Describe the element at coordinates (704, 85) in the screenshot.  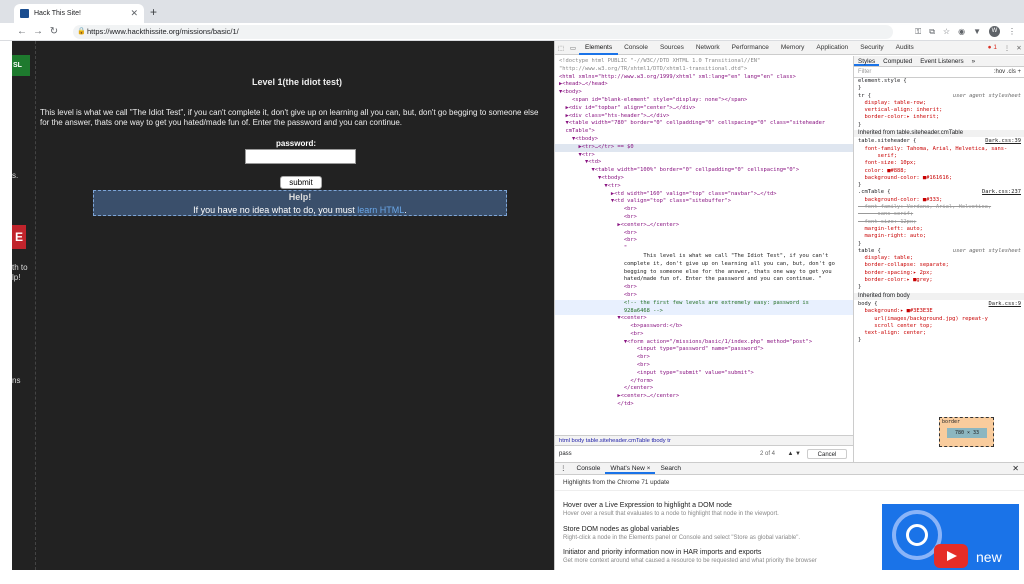
I see `dom-line: ▶<head>…</head>` at that location.